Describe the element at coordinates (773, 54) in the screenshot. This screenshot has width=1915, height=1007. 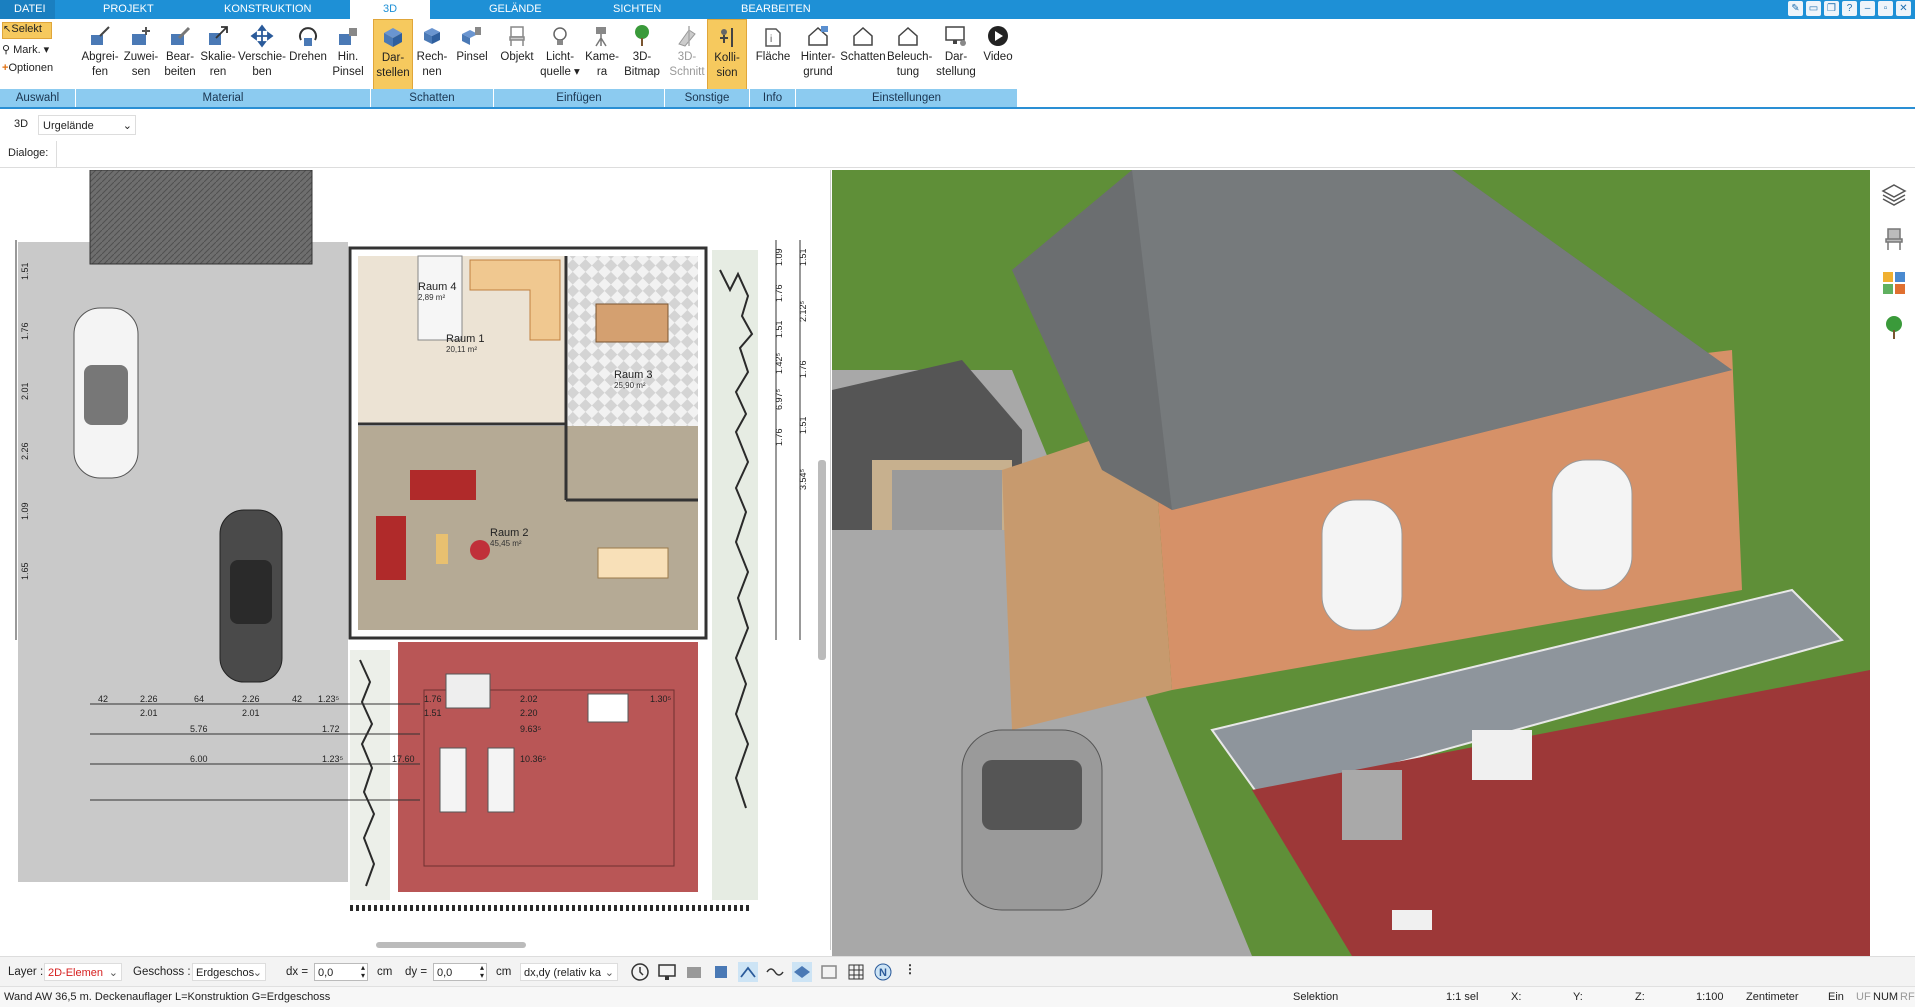
I see `flaeche-button: i Fläche` at that location.